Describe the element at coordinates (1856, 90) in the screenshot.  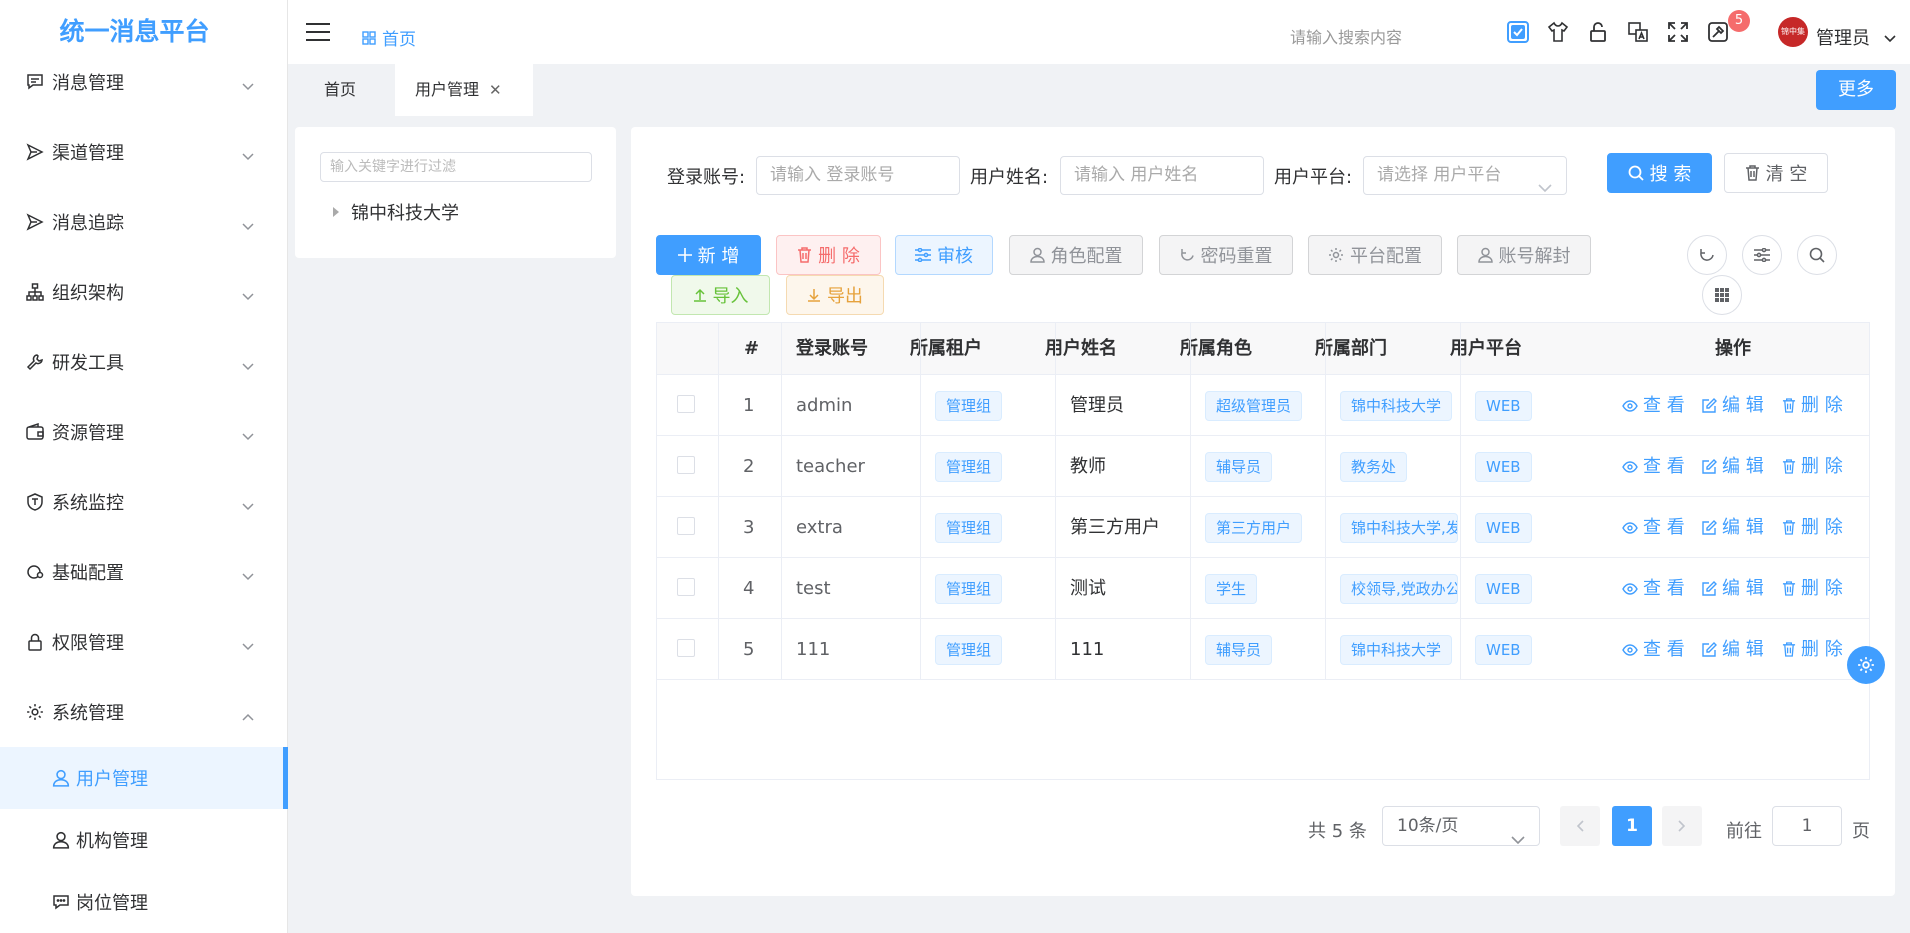
I see `more-button: 更多` at that location.